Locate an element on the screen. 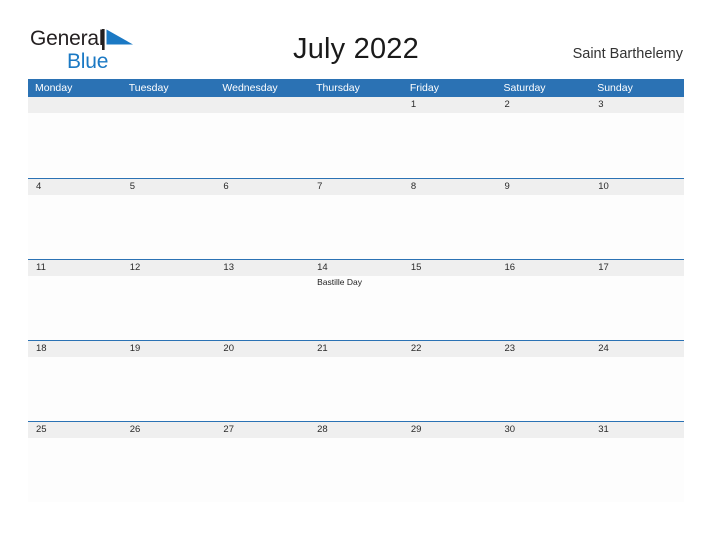  week-date-band: 18 19 20 21 22 23 24 is located at coordinates (356, 349).